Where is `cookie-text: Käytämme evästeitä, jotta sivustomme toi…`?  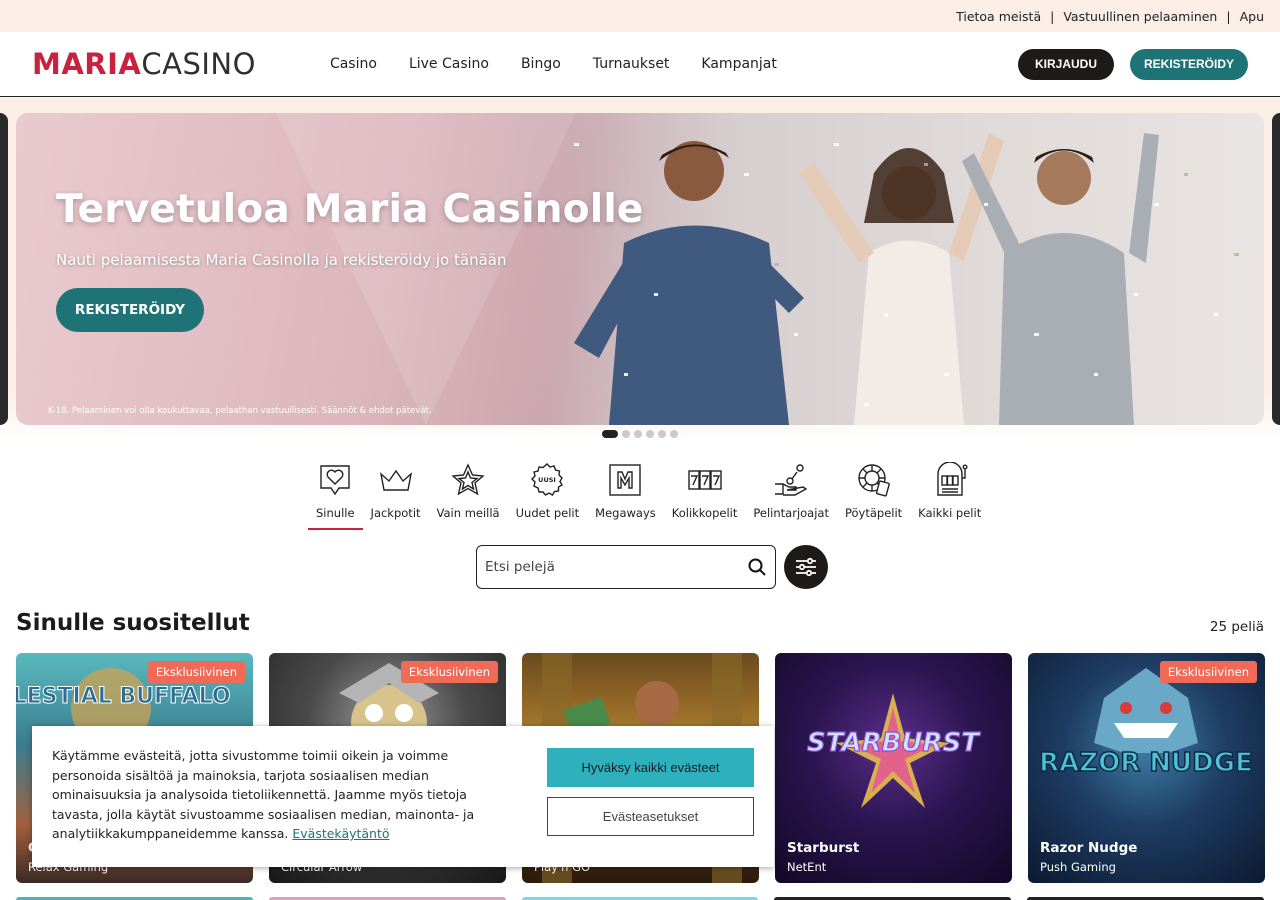 cookie-text: Käytämme evästeitä, jotta sivustomme toi… is located at coordinates (278, 796).